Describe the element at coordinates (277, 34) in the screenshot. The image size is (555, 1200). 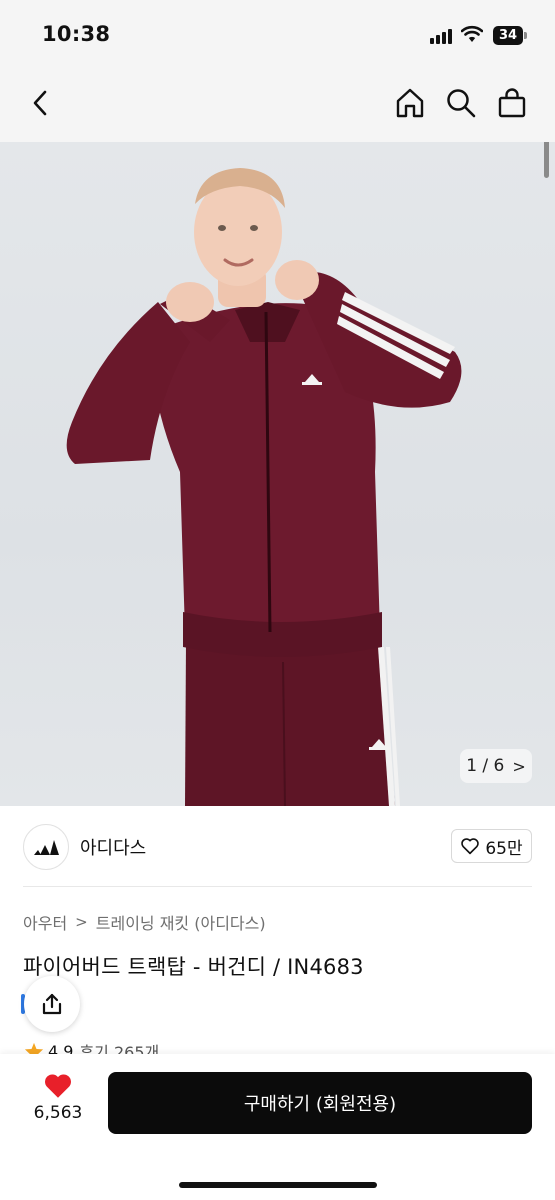
I see `status-bar: 10:38 34` at that location.